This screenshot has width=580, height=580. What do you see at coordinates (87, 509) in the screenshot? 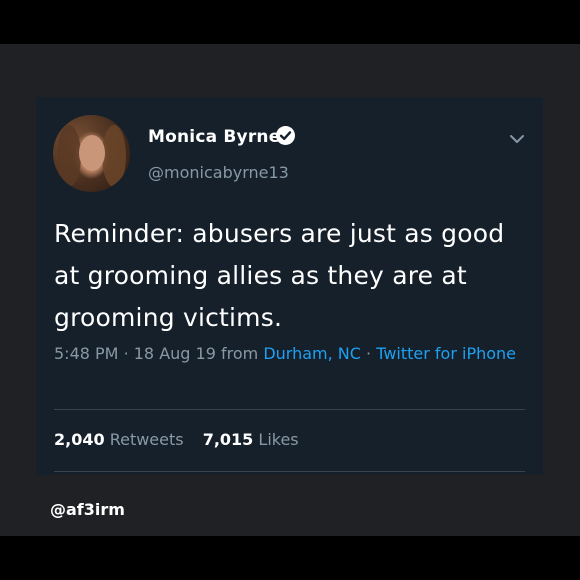
I see `watermark-credit: @af3irm` at bounding box center [87, 509].